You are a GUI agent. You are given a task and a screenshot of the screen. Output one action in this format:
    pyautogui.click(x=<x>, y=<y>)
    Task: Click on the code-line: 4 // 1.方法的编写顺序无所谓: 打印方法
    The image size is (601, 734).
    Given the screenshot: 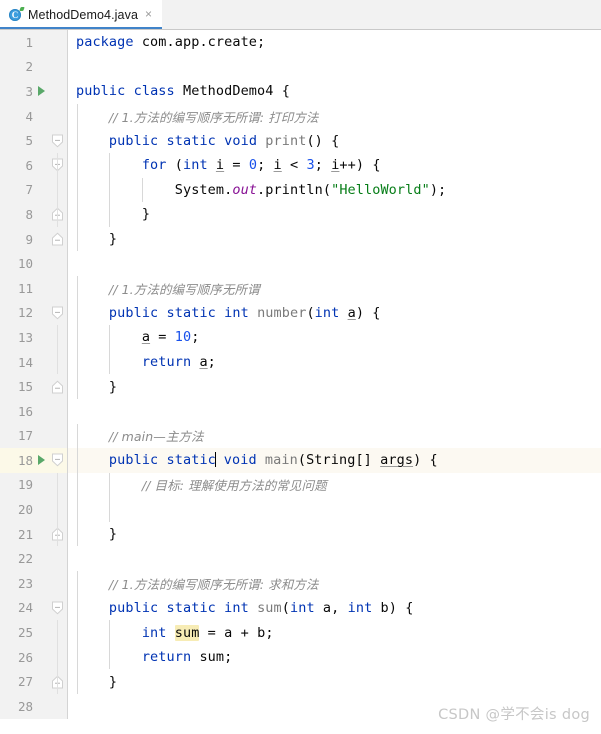 What is the action you would take?
    pyautogui.click(x=300, y=116)
    